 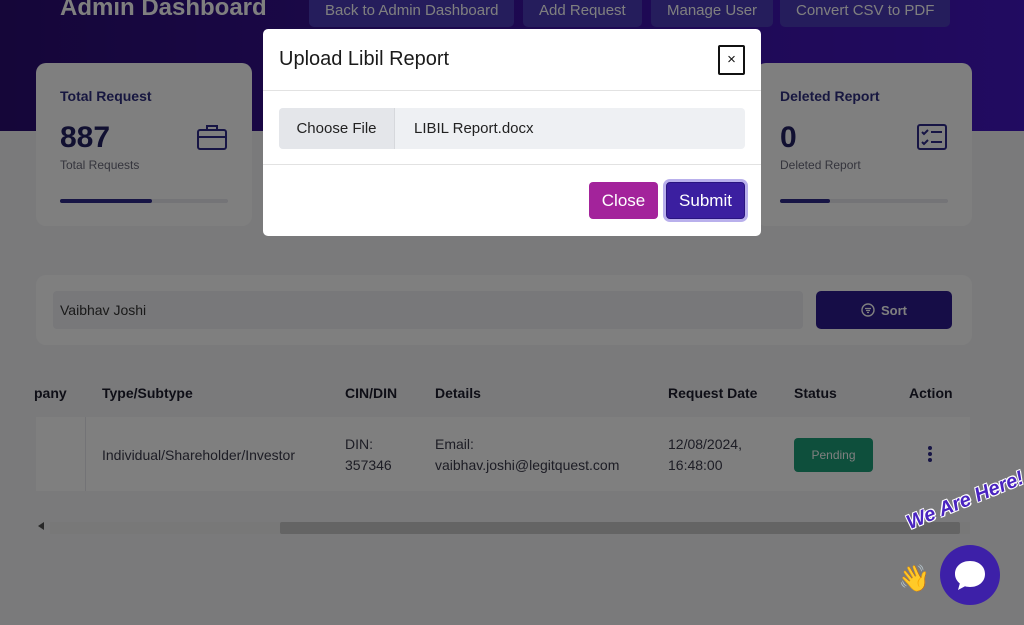 What do you see at coordinates (623, 200) in the screenshot?
I see `close-button: Close` at bounding box center [623, 200].